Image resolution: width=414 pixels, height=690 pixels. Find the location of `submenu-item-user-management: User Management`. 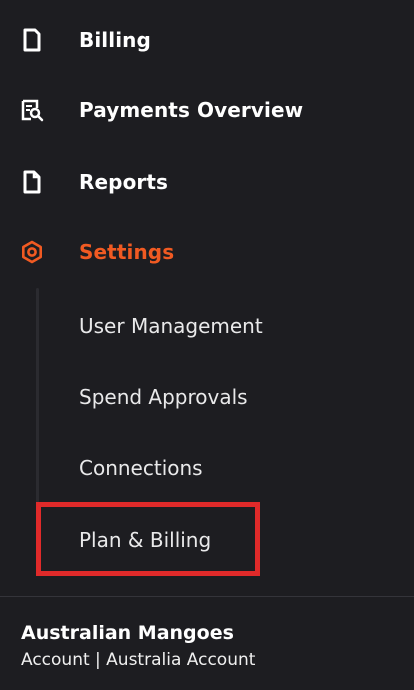

submenu-item-user-management: User Management is located at coordinates (207, 326).